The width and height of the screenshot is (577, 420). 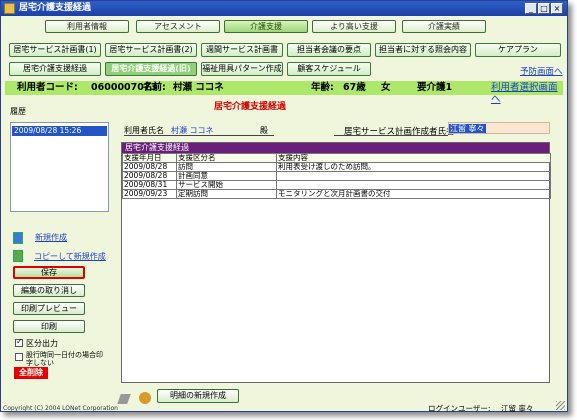 What do you see at coordinates (49, 308) in the screenshot?
I see `print-preview-button: 印刷プレビュー` at bounding box center [49, 308].